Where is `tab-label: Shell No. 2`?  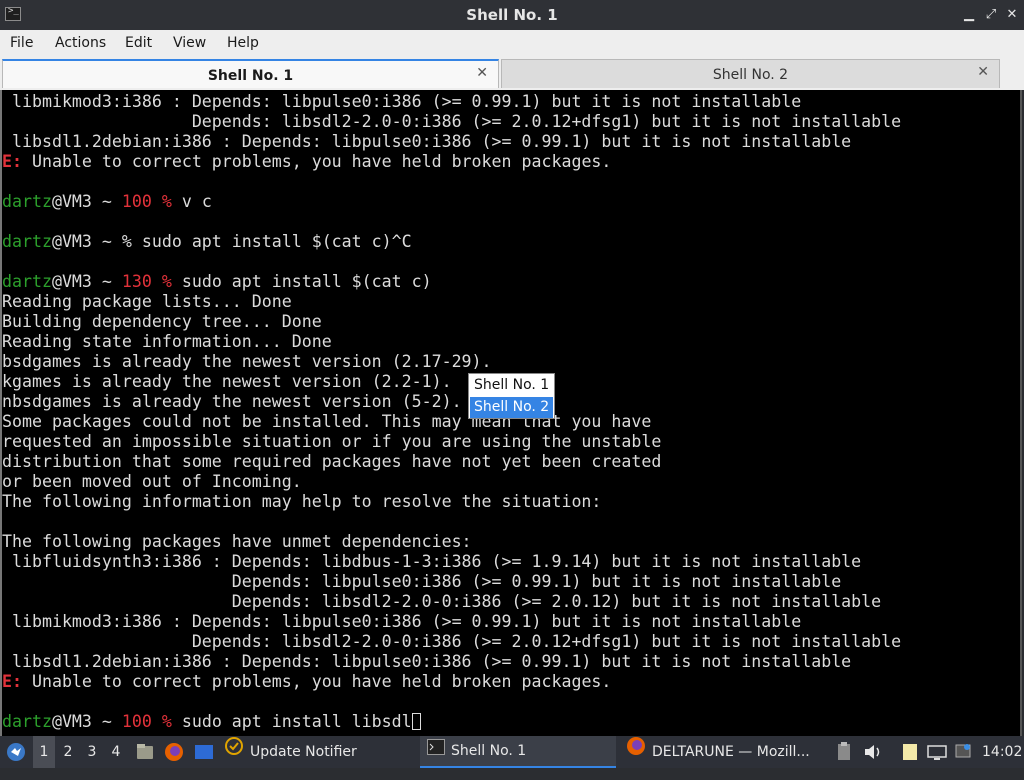
tab-label: Shell No. 2 is located at coordinates (750, 75).